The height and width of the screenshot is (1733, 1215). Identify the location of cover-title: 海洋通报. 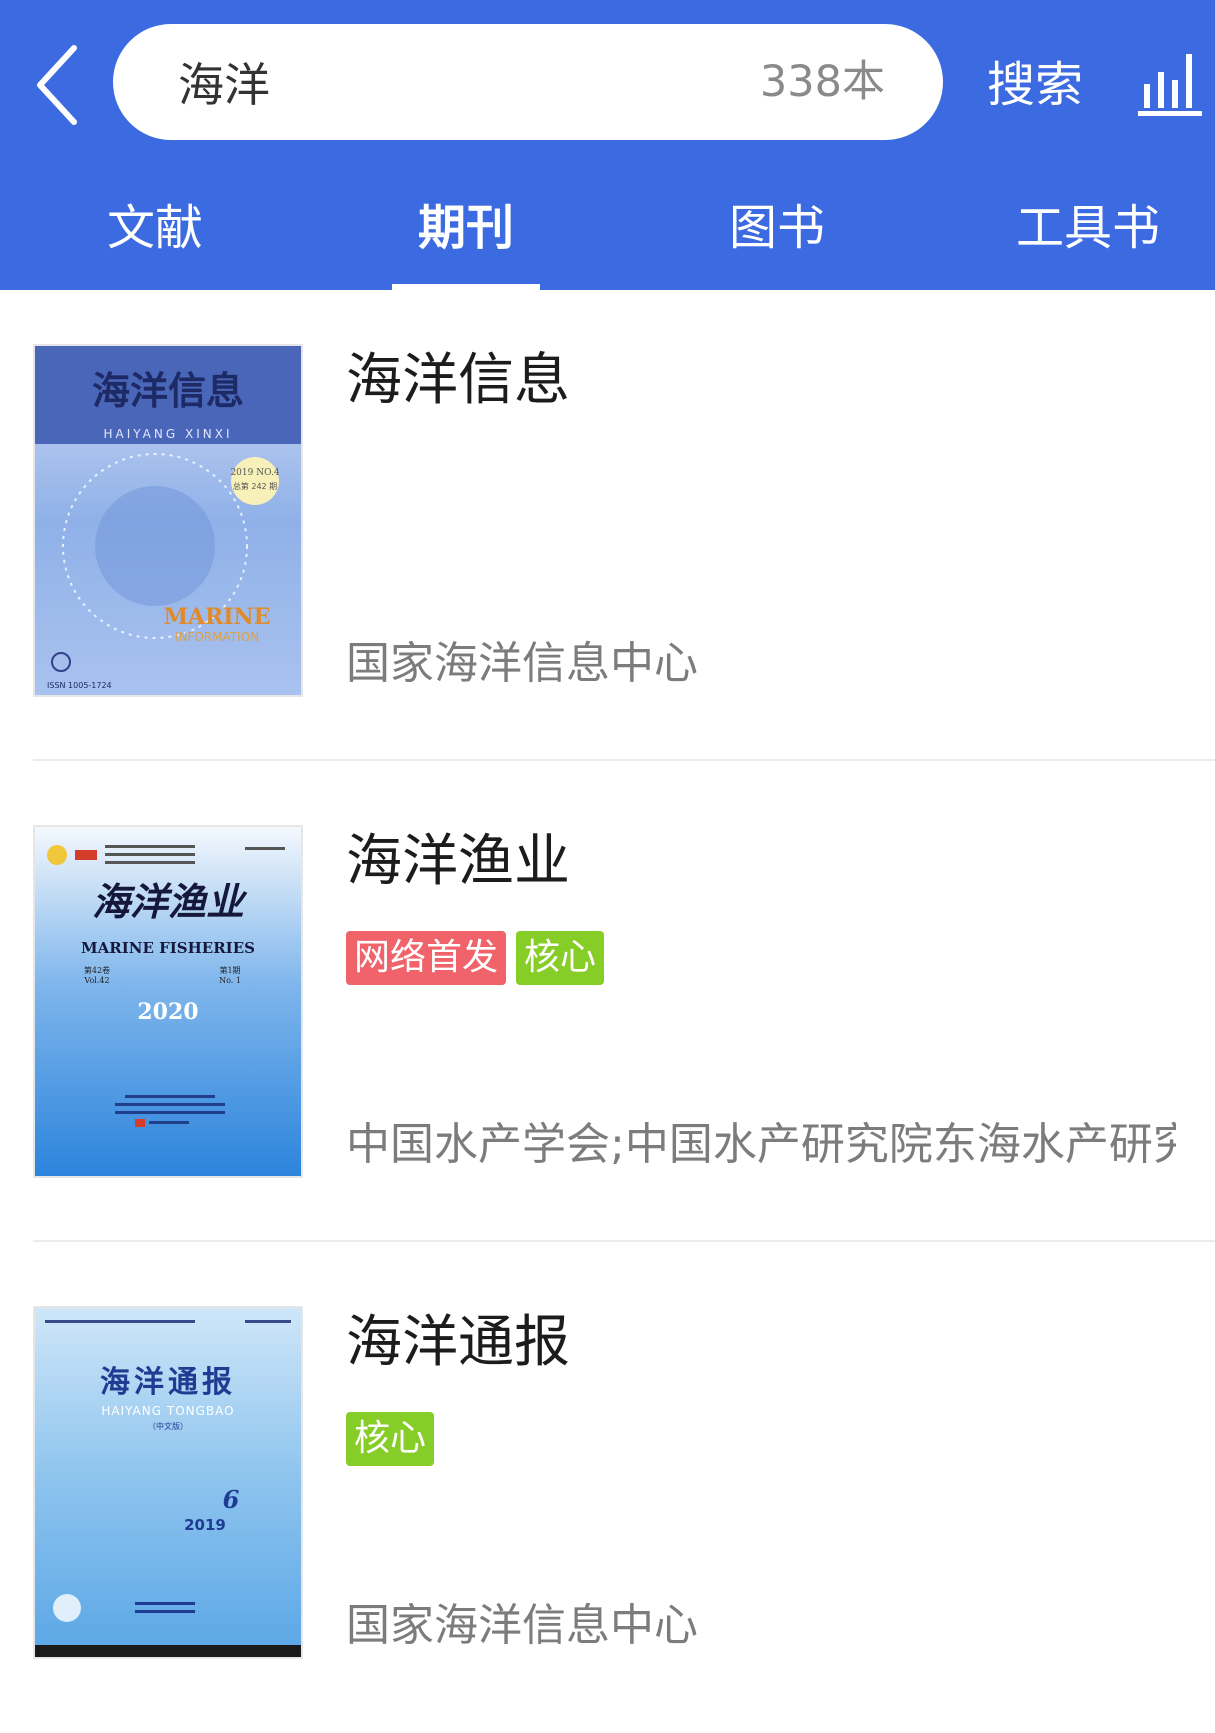
(168, 1382).